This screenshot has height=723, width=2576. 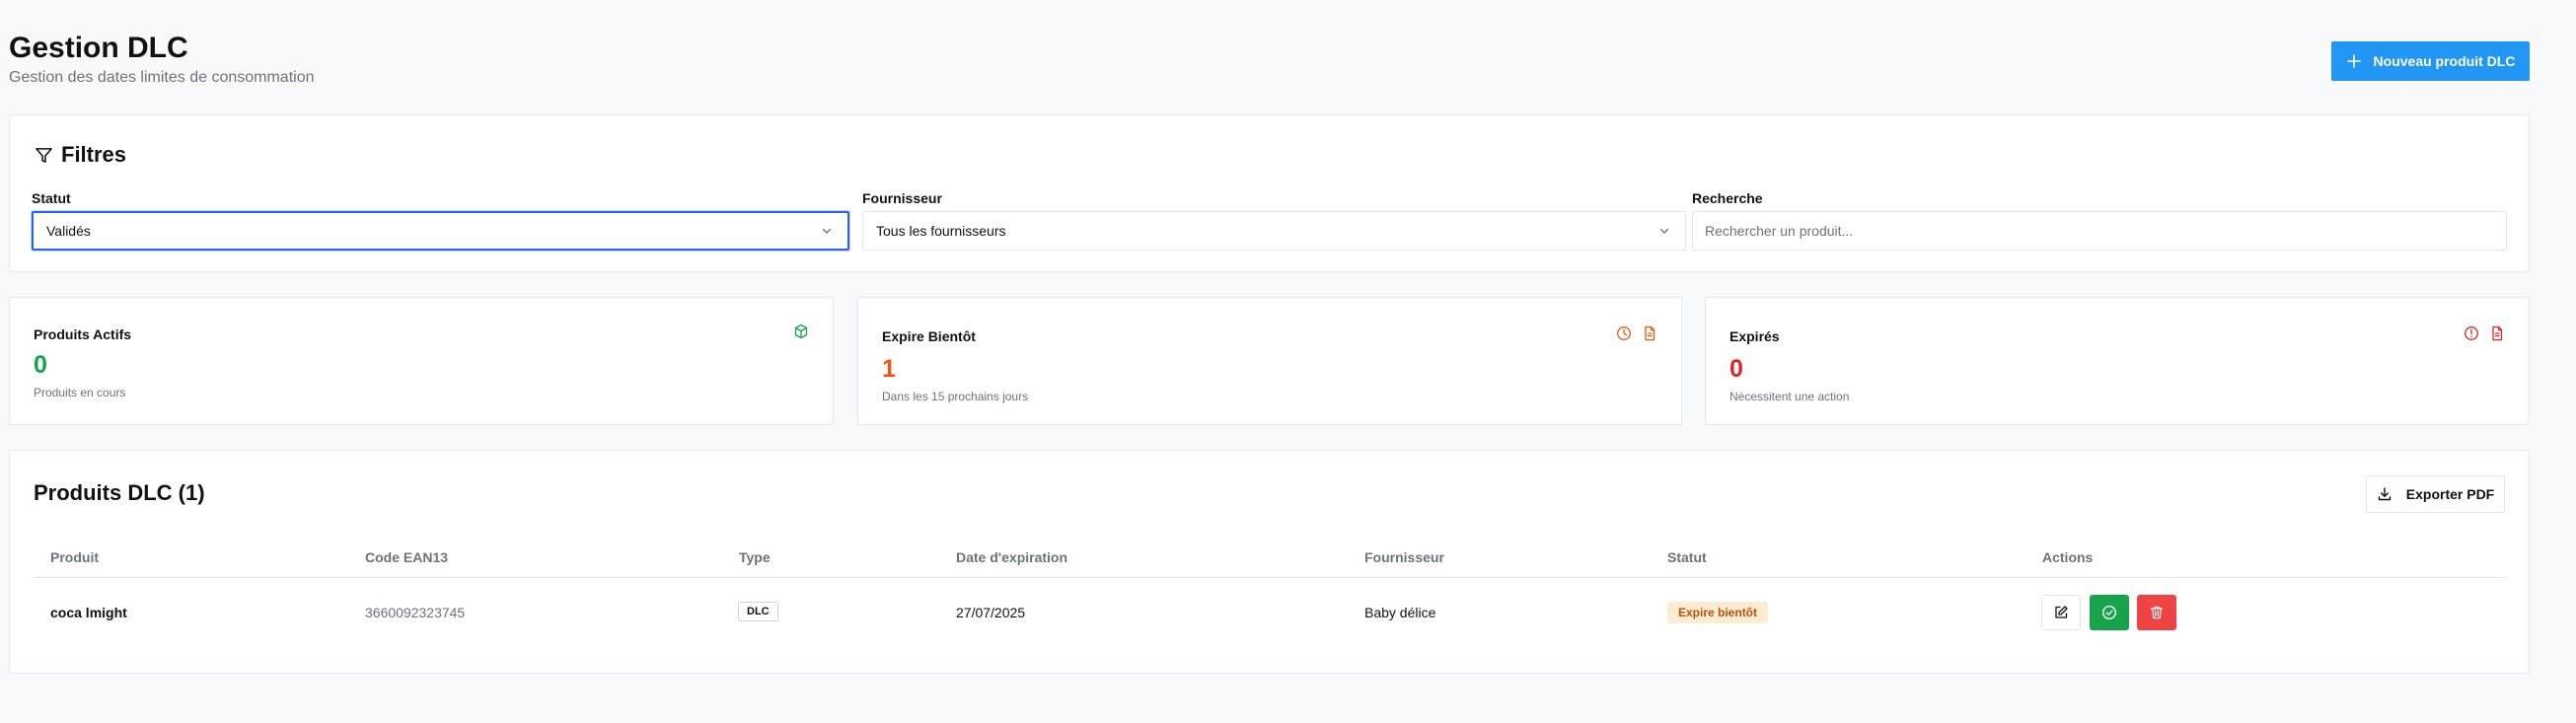 What do you see at coordinates (119, 492) in the screenshot?
I see `table-title: Produits DLC (1)` at bounding box center [119, 492].